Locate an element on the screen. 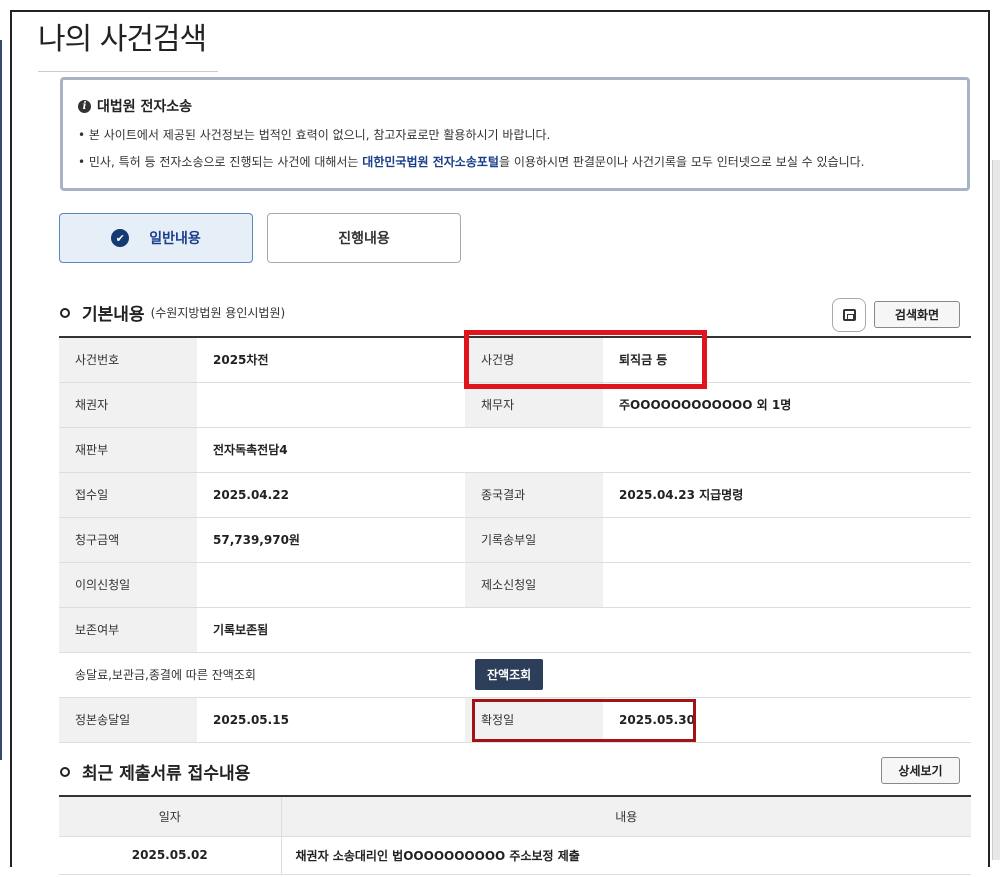 This screenshot has height=877, width=1000. basic-section-title: 기본내용 (수원지방법원 용인시법원) is located at coordinates (172, 312).